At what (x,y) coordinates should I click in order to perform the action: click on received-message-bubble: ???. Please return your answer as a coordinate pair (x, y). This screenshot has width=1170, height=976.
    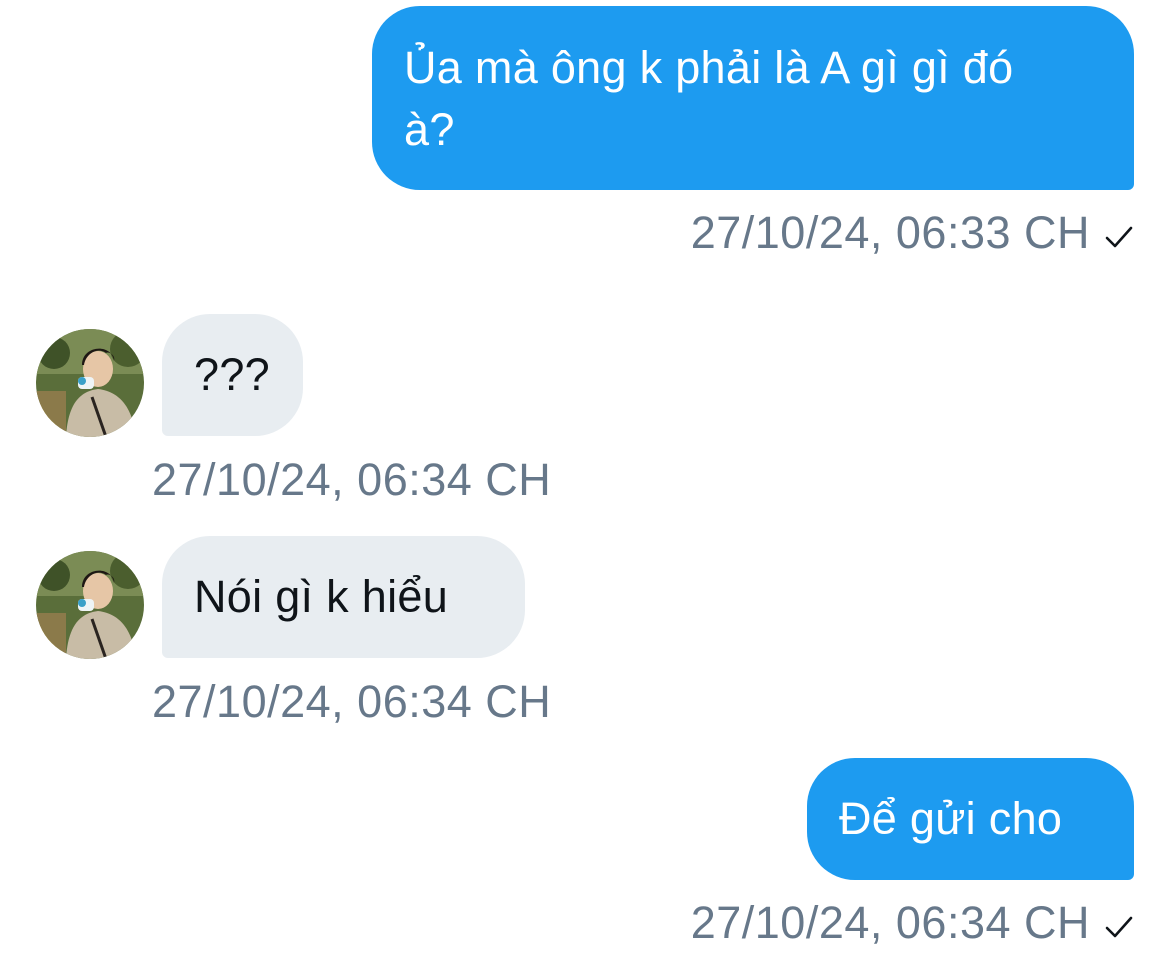
    Looking at the image, I should click on (232, 375).